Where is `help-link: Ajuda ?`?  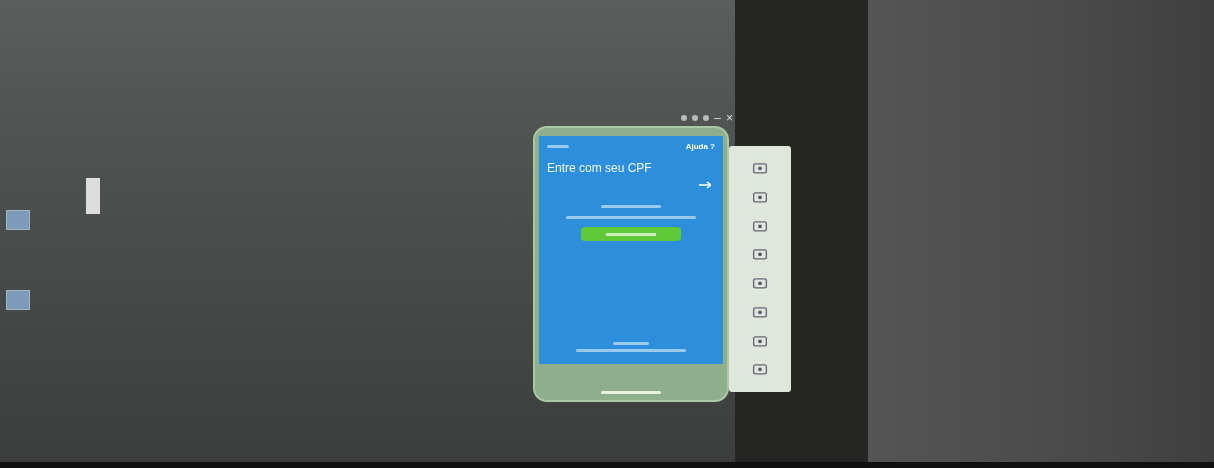
help-link: Ajuda ? is located at coordinates (700, 146).